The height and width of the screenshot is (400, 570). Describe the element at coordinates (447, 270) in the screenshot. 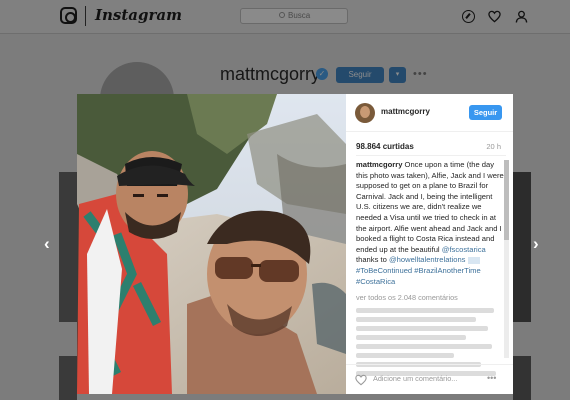

I see `hashtag-link: #BrazilAnotherTime` at that location.